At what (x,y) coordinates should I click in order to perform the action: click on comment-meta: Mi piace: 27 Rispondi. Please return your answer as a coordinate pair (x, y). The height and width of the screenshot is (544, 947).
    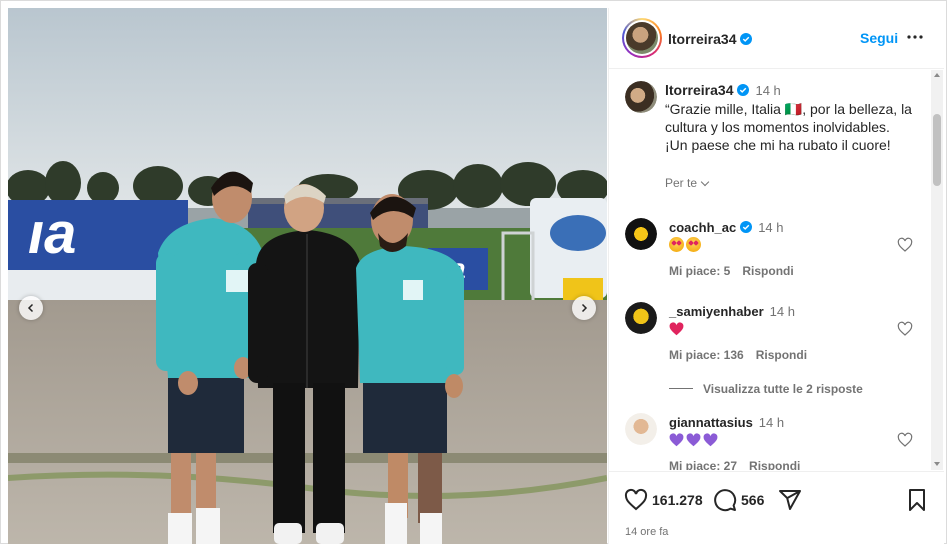
    Looking at the image, I should click on (734, 464).